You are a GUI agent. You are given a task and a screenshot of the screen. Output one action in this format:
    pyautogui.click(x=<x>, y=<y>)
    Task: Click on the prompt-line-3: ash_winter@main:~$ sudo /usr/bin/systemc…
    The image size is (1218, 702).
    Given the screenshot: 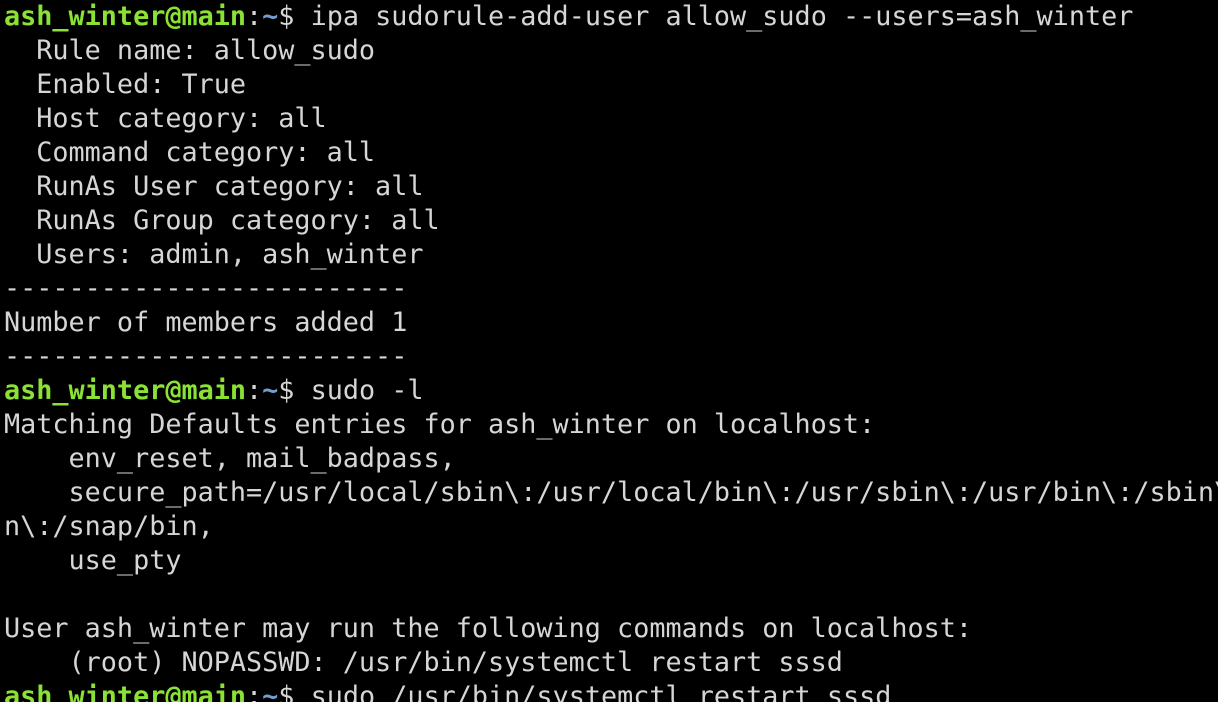 What is the action you would take?
    pyautogui.click(x=611, y=691)
    